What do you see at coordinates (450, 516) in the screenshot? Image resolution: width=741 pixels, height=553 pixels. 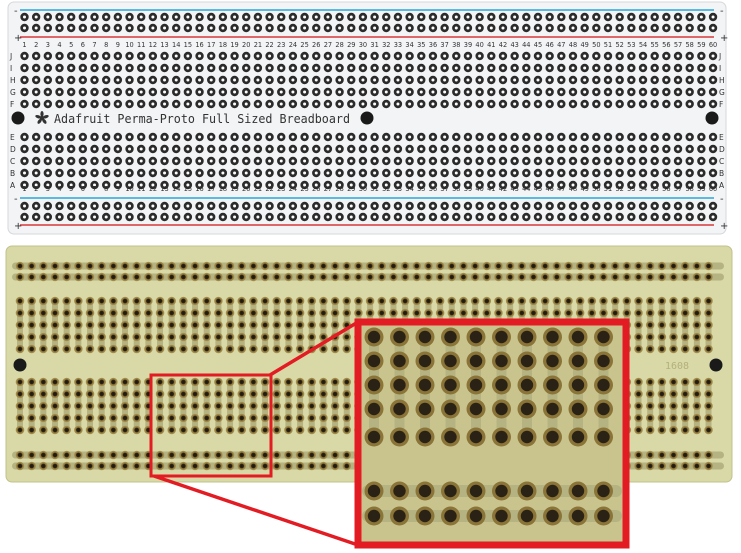 I see `zoom-pad-hole` at bounding box center [450, 516].